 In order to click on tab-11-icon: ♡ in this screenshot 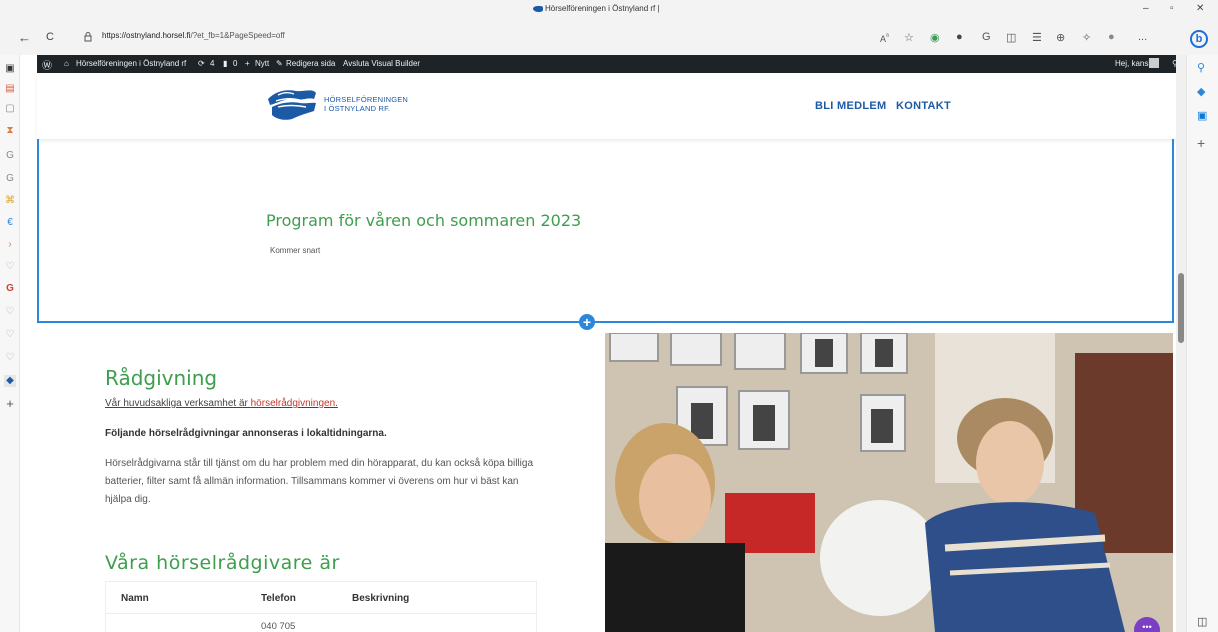, I will do `click(10, 312)`.